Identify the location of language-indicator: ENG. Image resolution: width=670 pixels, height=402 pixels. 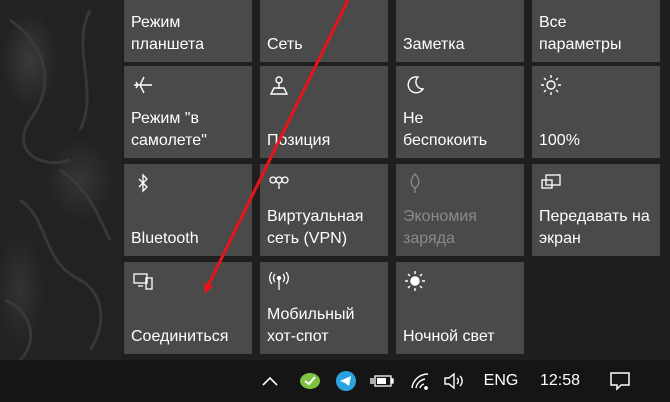
(501, 381).